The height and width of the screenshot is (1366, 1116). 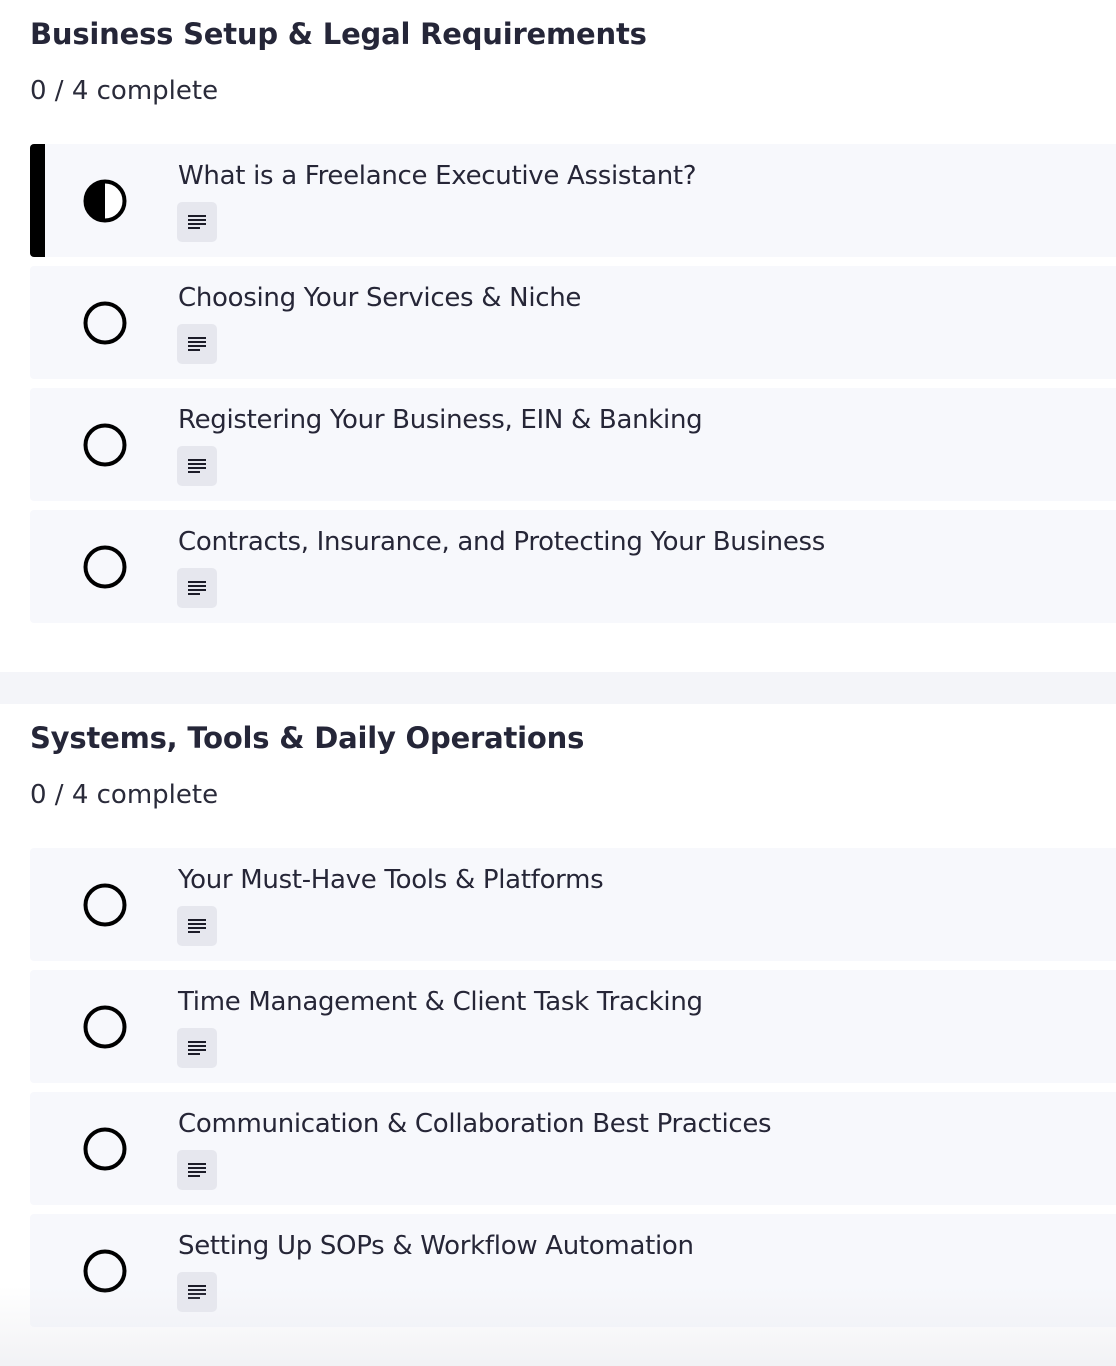 I want to click on lesson-item: Your Must-Have Tools & Platforms, so click(x=573, y=904).